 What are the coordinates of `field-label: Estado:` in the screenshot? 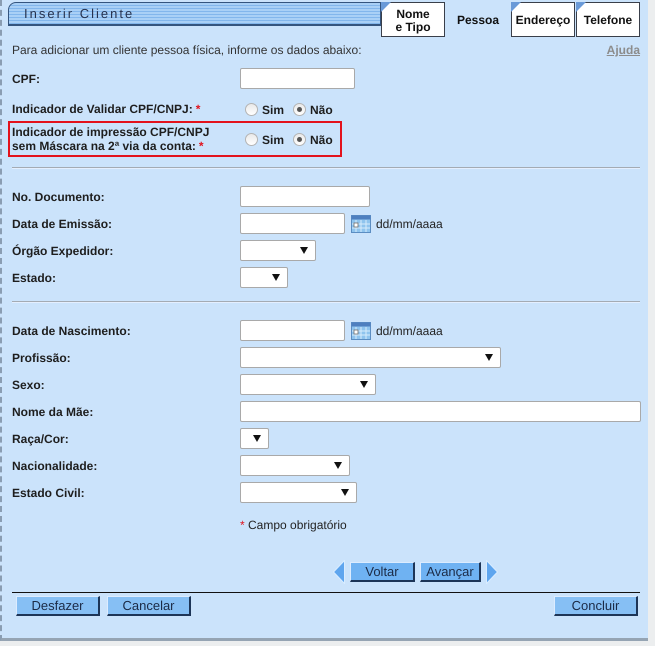 It's located at (34, 277).